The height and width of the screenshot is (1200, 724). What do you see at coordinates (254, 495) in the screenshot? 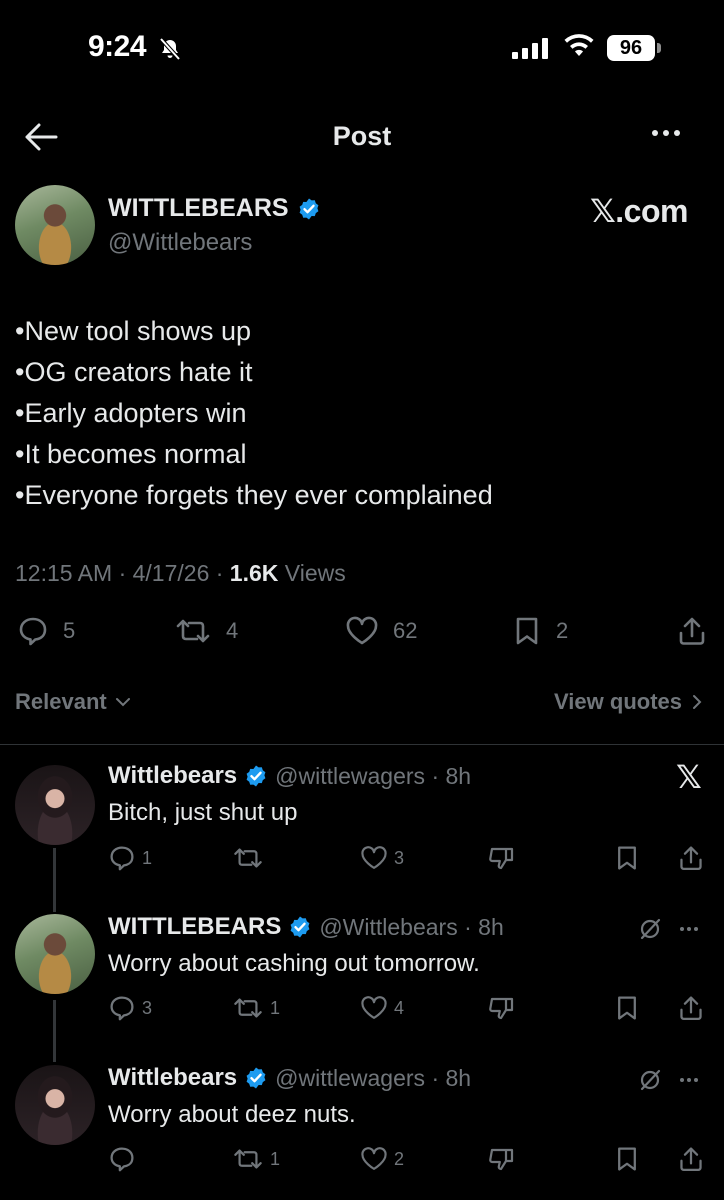
I see `post-line: •Everyone forgets they ever complained` at bounding box center [254, 495].